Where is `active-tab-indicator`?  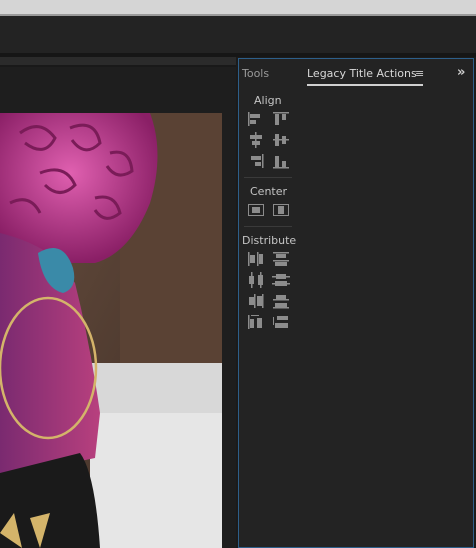
active-tab-indicator is located at coordinates (365, 85).